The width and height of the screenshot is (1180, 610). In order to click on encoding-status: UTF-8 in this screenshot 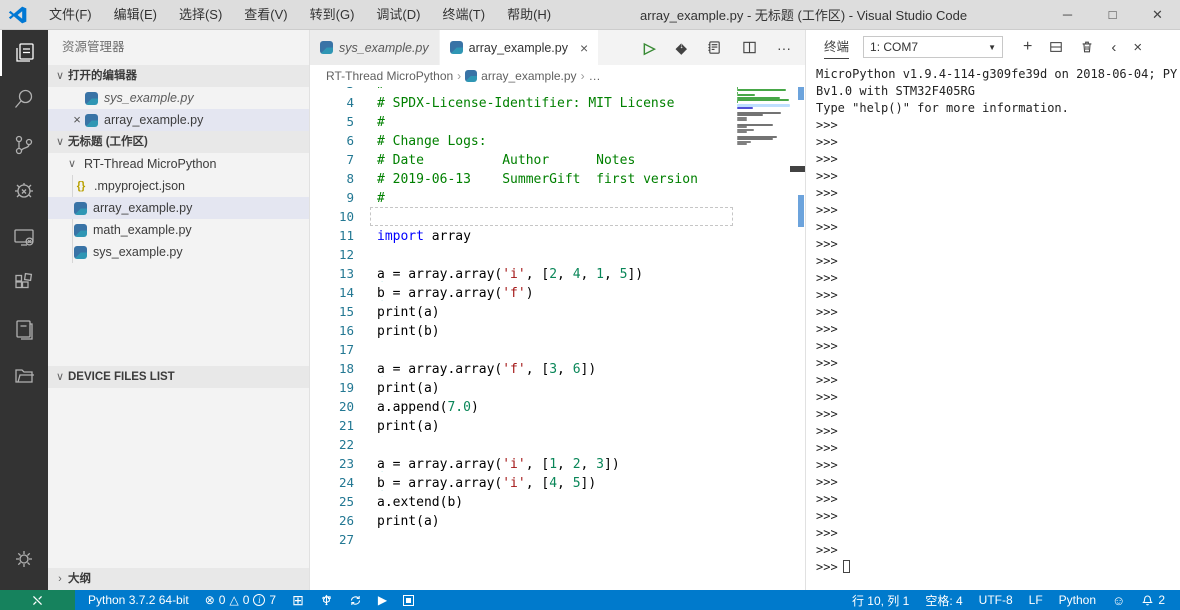, I will do `click(996, 600)`.